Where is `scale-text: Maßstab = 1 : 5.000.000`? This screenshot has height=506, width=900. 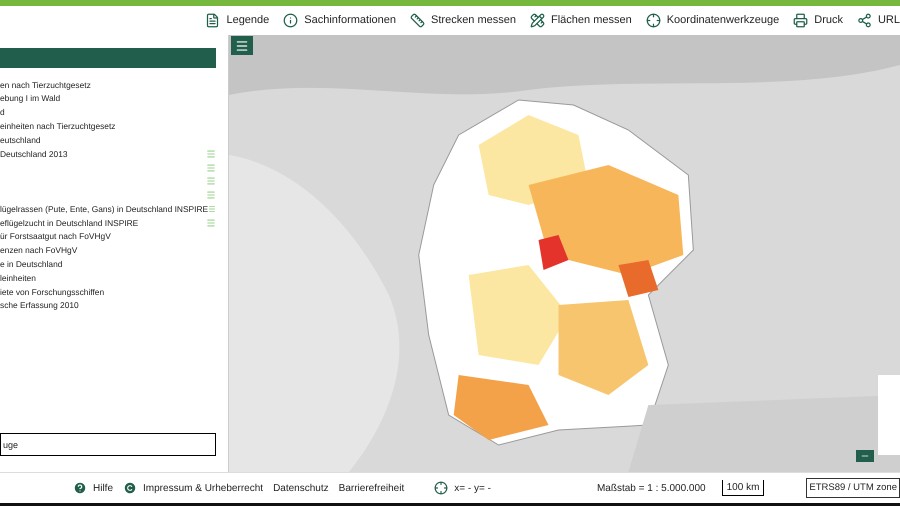
scale-text: Maßstab = 1 : 5.000.000 is located at coordinates (651, 489).